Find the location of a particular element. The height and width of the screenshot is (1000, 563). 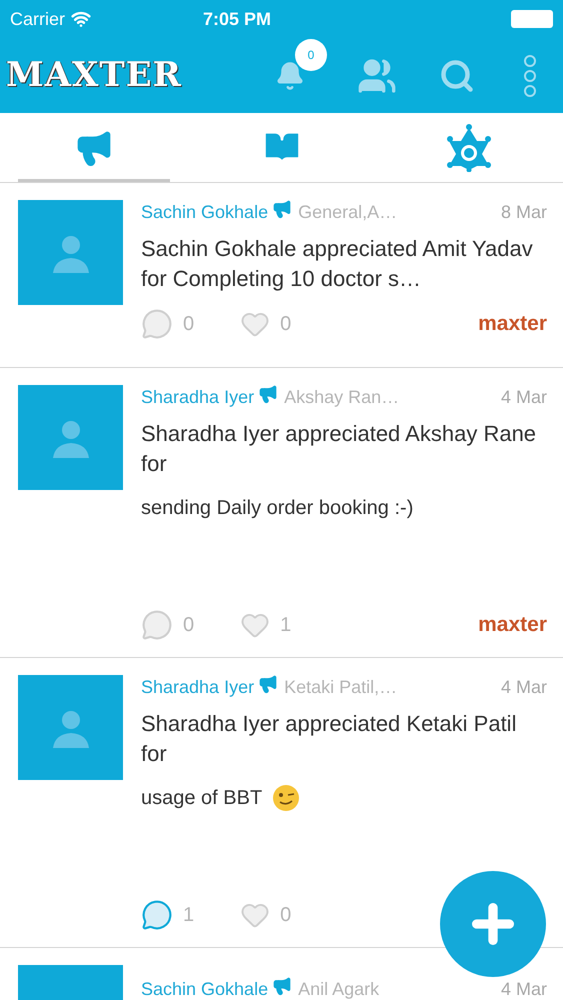

app-logo: MAXTER is located at coordinates (94, 75).